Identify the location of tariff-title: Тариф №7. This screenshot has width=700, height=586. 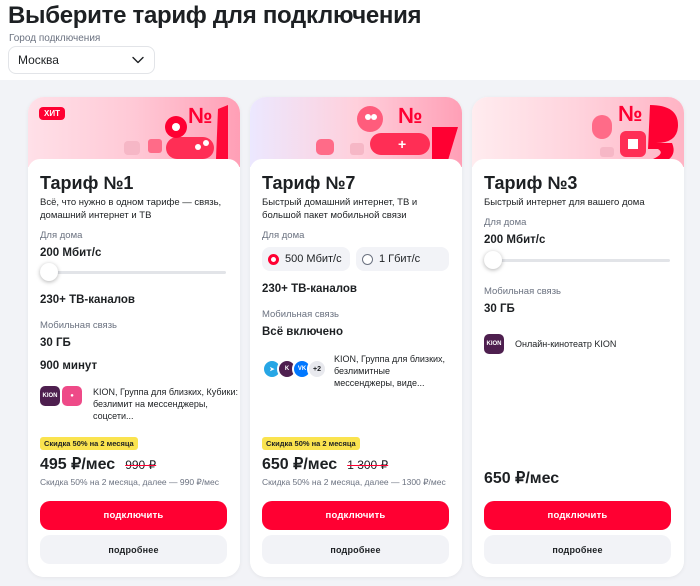
(309, 183).